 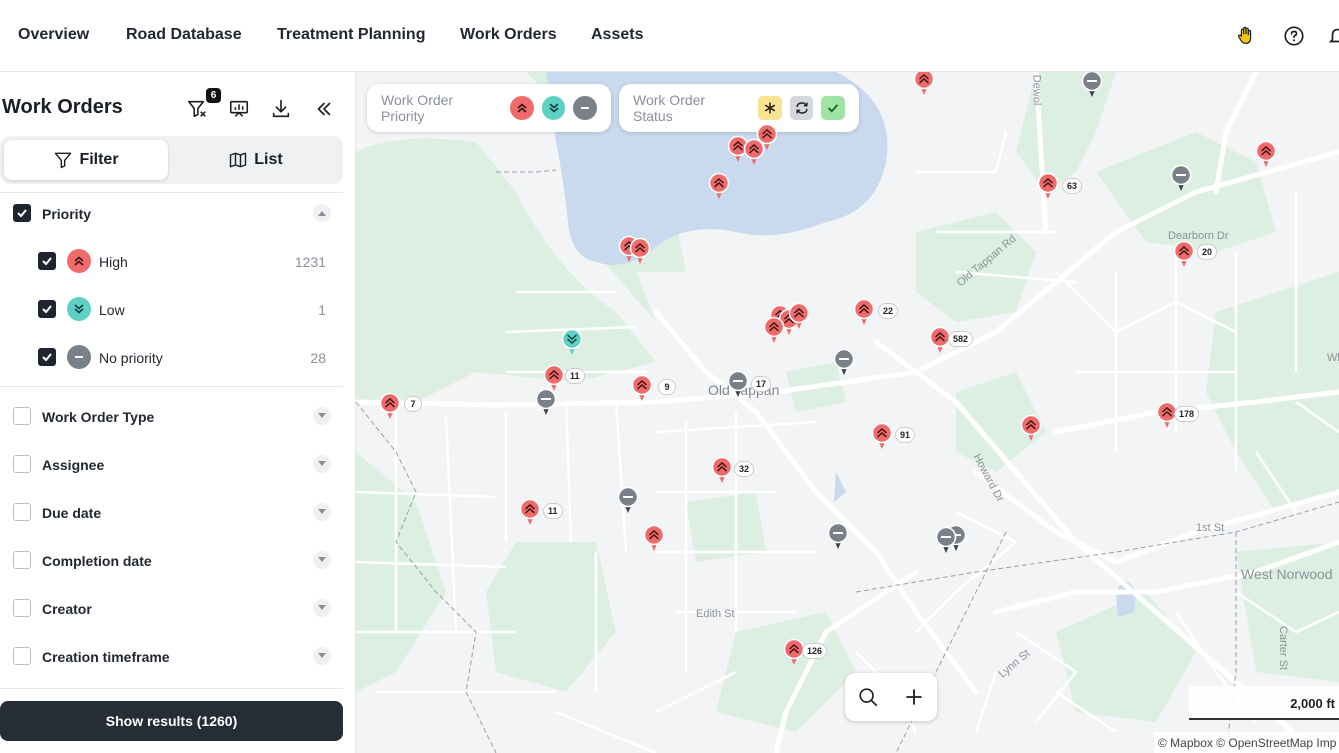 What do you see at coordinates (324, 109) in the screenshot?
I see `collapse-sidebar-icon` at bounding box center [324, 109].